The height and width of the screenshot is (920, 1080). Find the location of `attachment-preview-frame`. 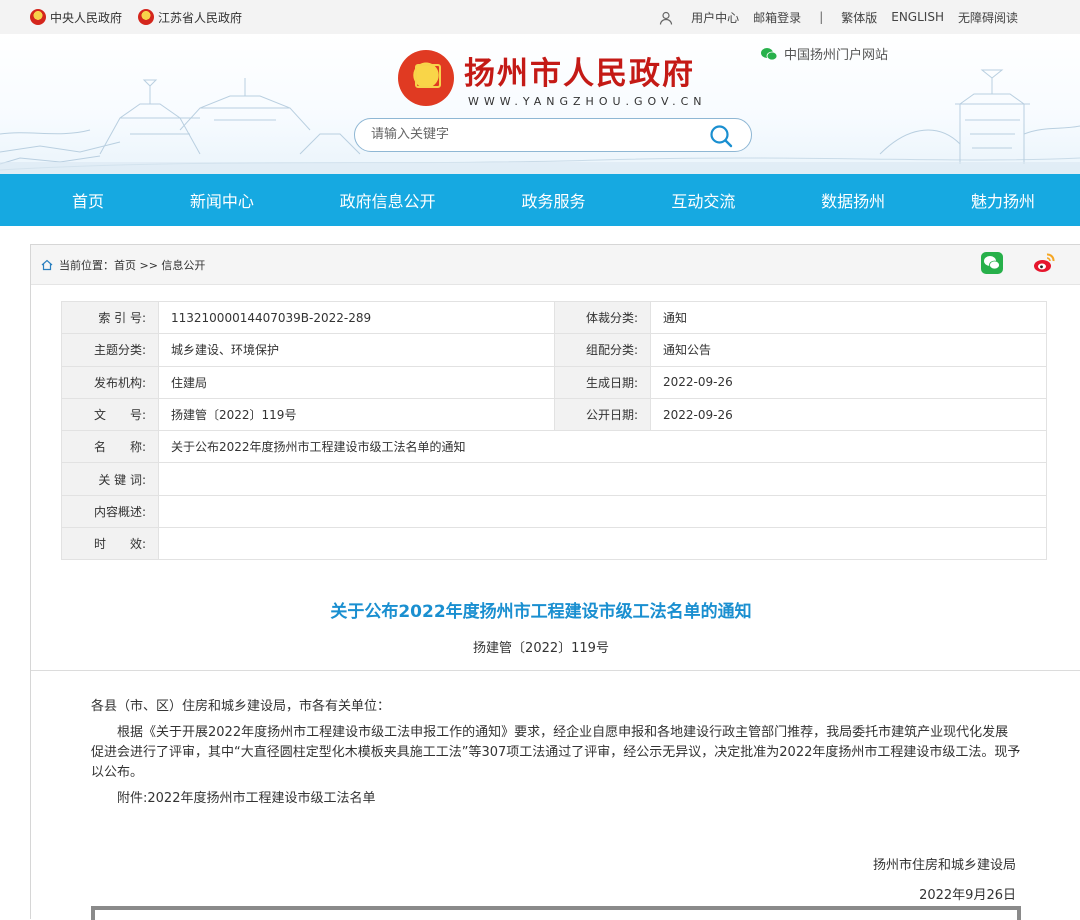

attachment-preview-frame is located at coordinates (556, 913).